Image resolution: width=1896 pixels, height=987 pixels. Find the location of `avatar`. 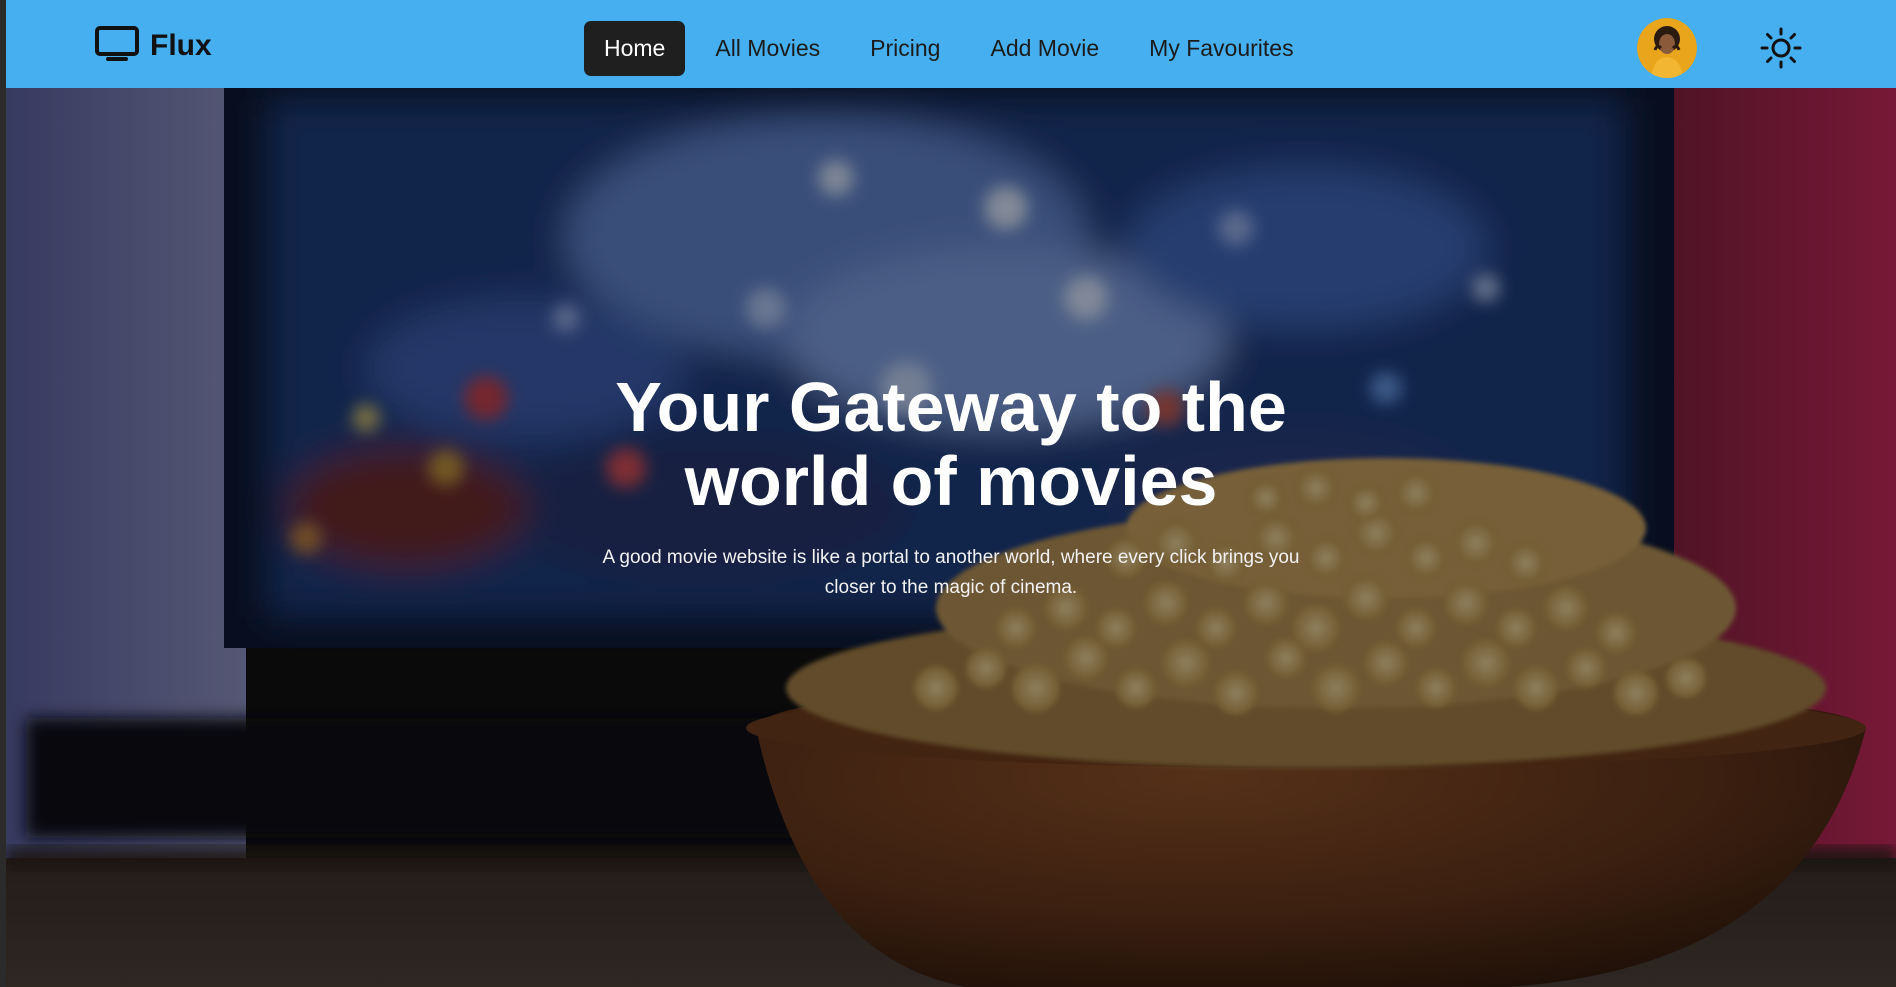

avatar is located at coordinates (1667, 48).